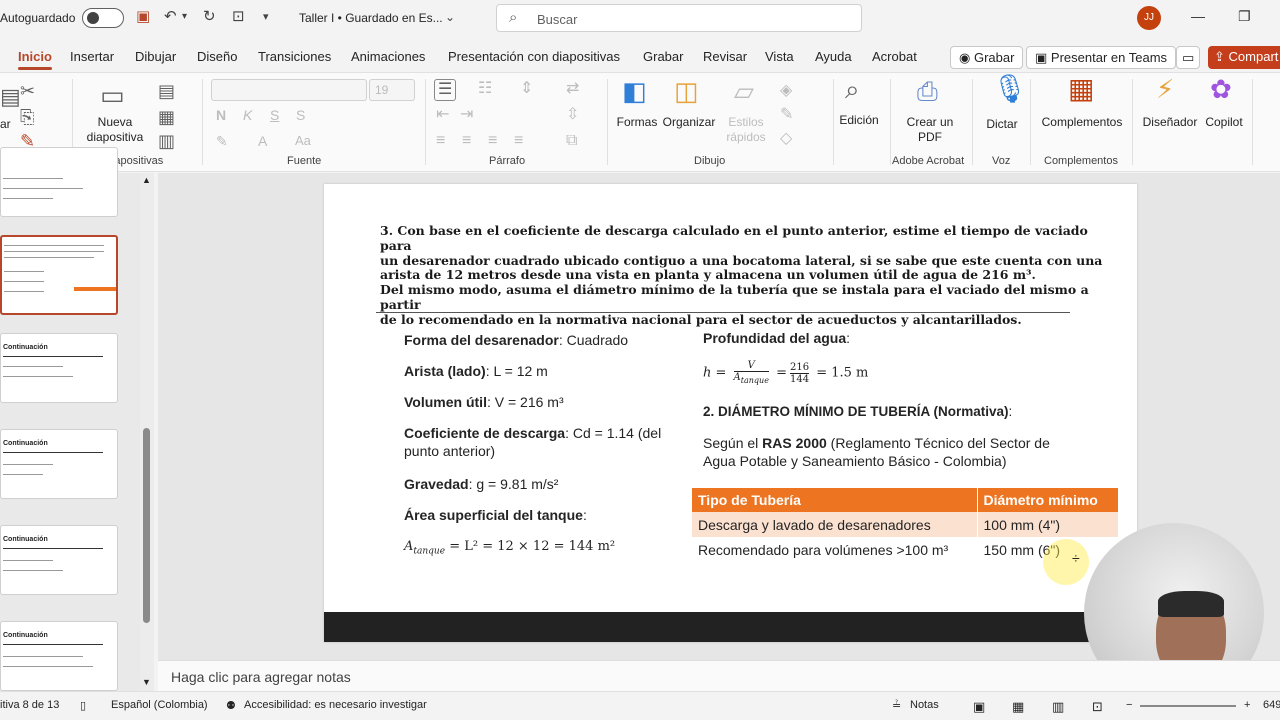 Image resolution: width=1280 pixels, height=720 pixels. Describe the element at coordinates (927, 91) in the screenshot. I see `pdf-icon: ⎙` at that location.